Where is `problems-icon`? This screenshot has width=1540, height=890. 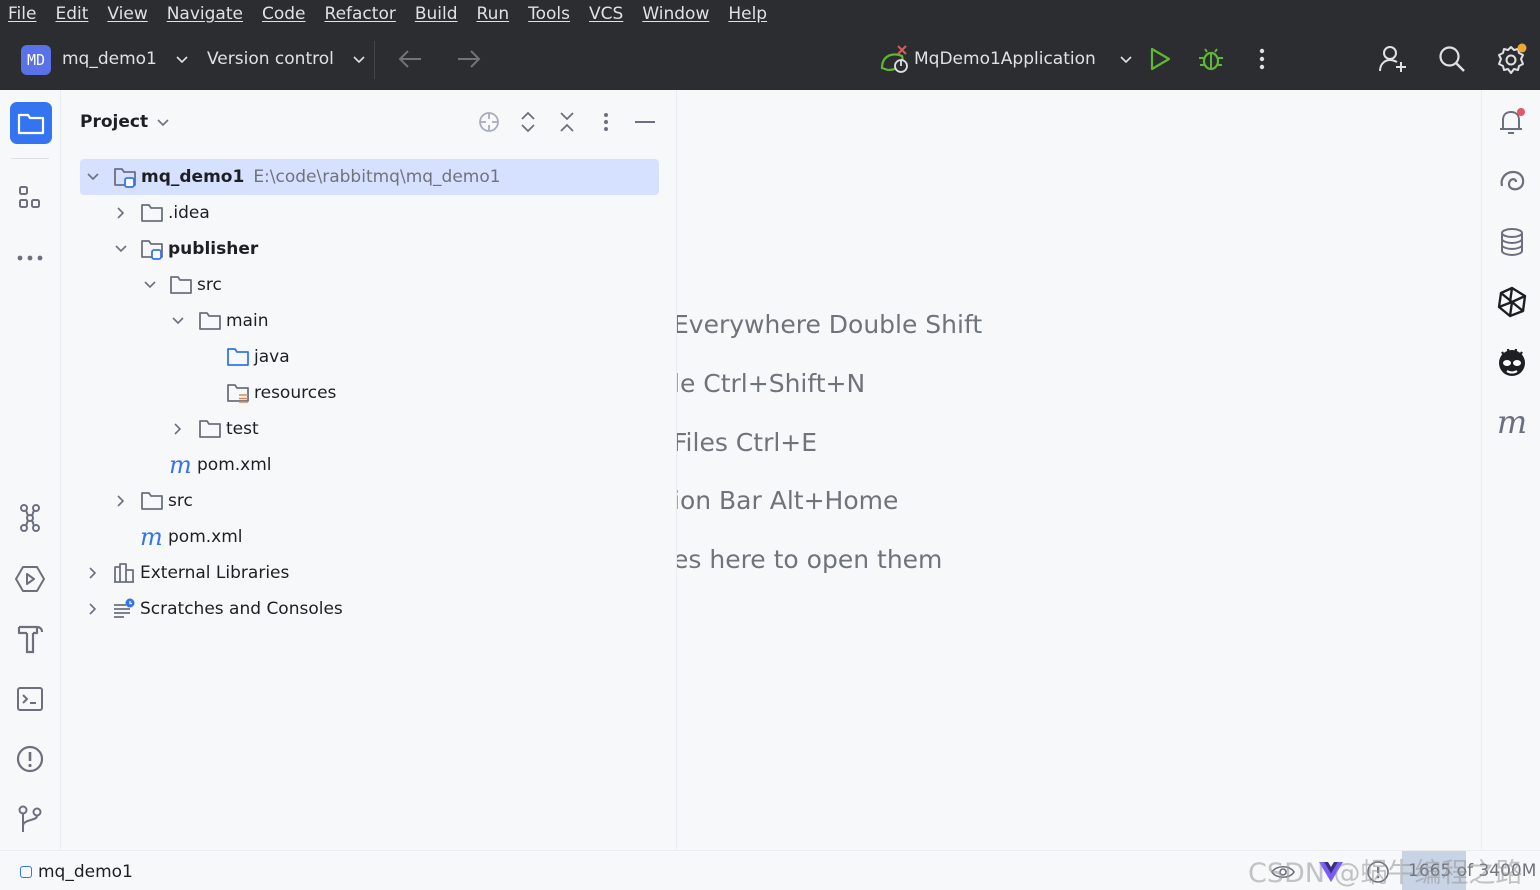
problems-icon is located at coordinates (30, 759).